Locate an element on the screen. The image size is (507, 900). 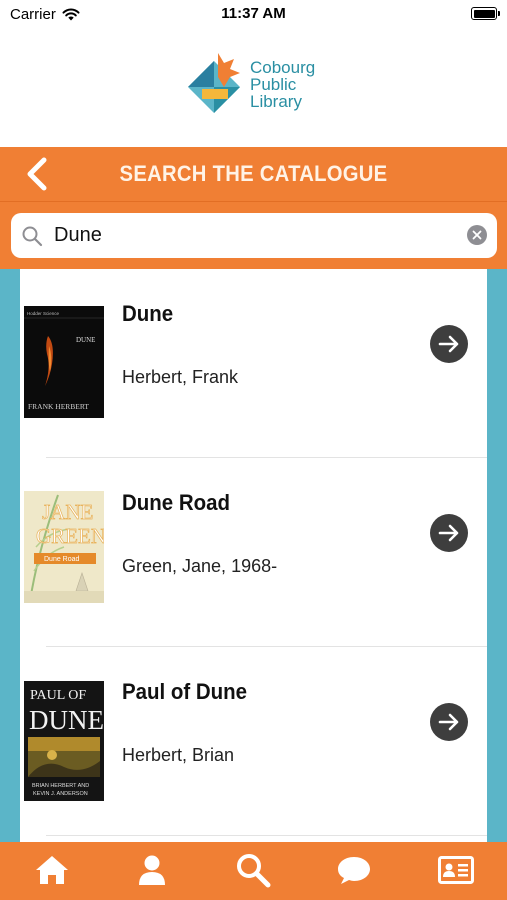
status-bar: Carrier 11:37 AM is located at coordinates (253, 14).